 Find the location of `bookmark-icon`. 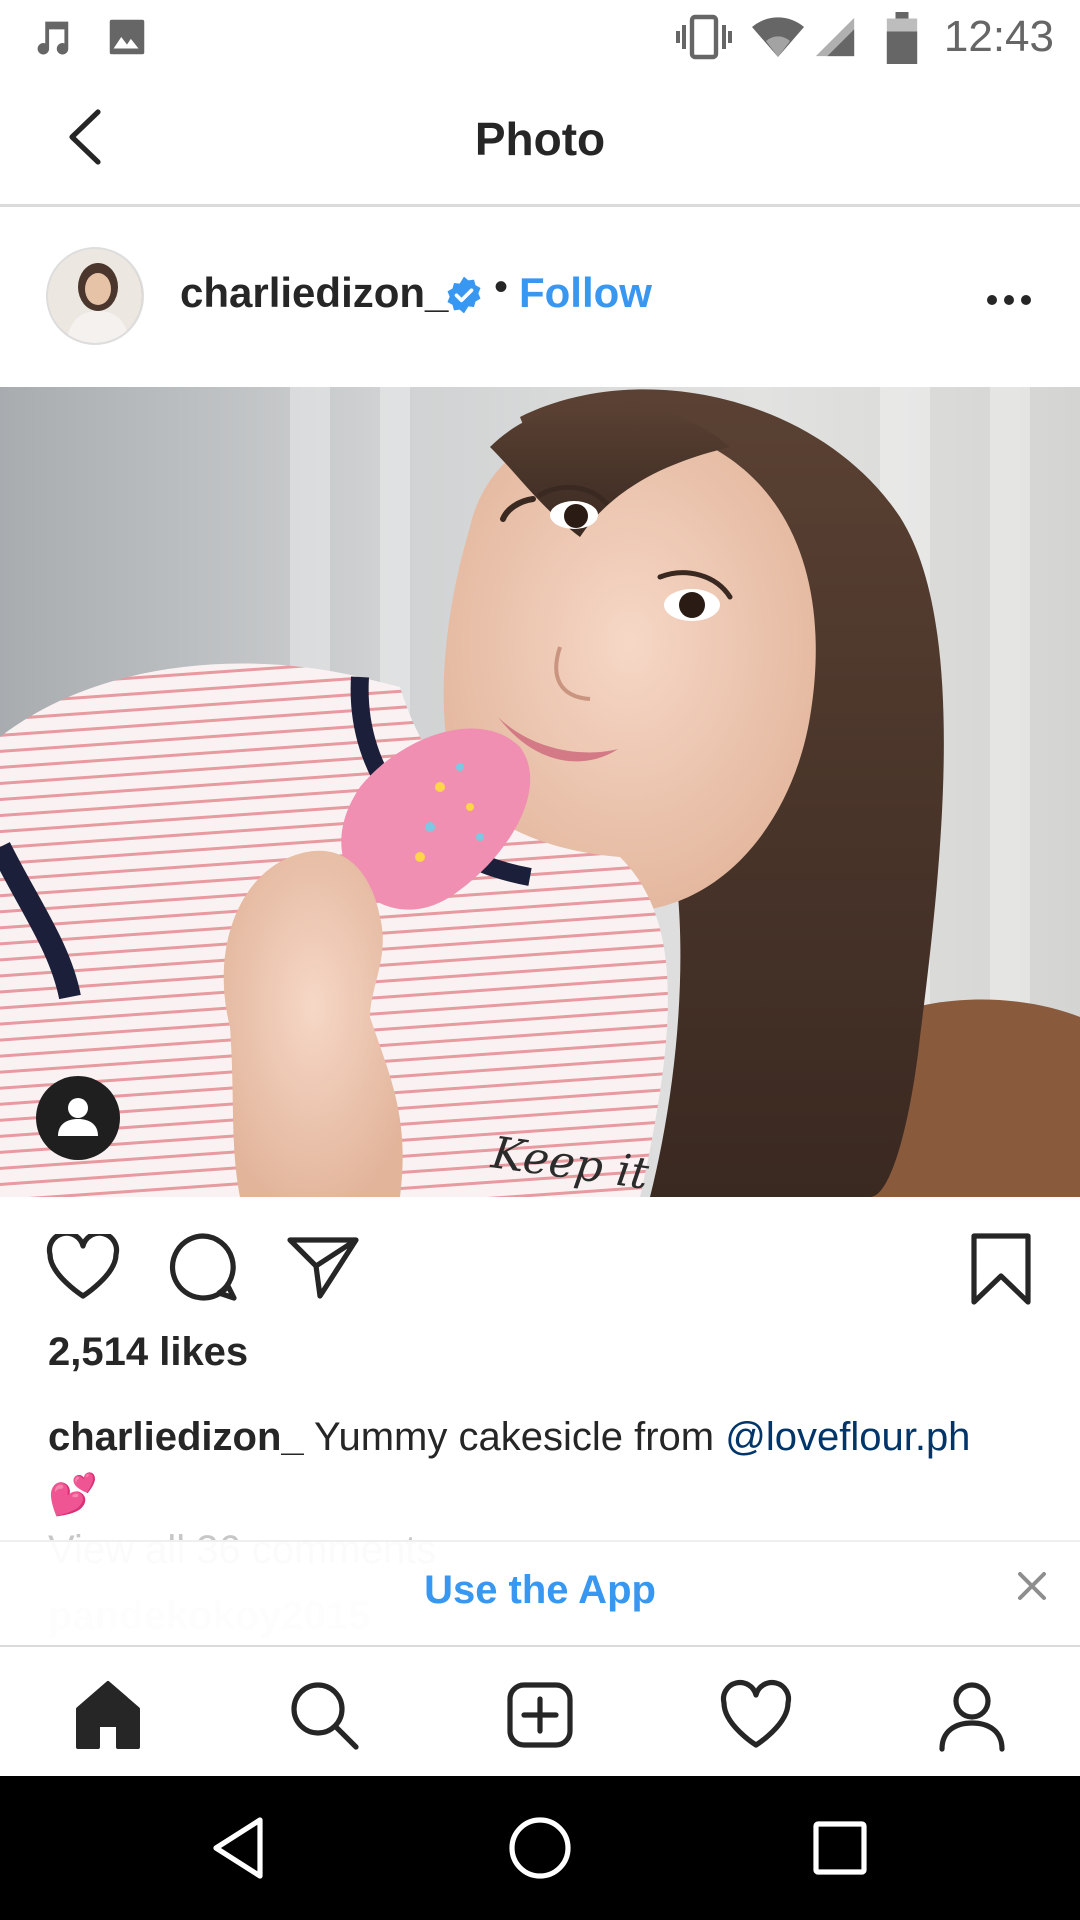

bookmark-icon is located at coordinates (1001, 1269).